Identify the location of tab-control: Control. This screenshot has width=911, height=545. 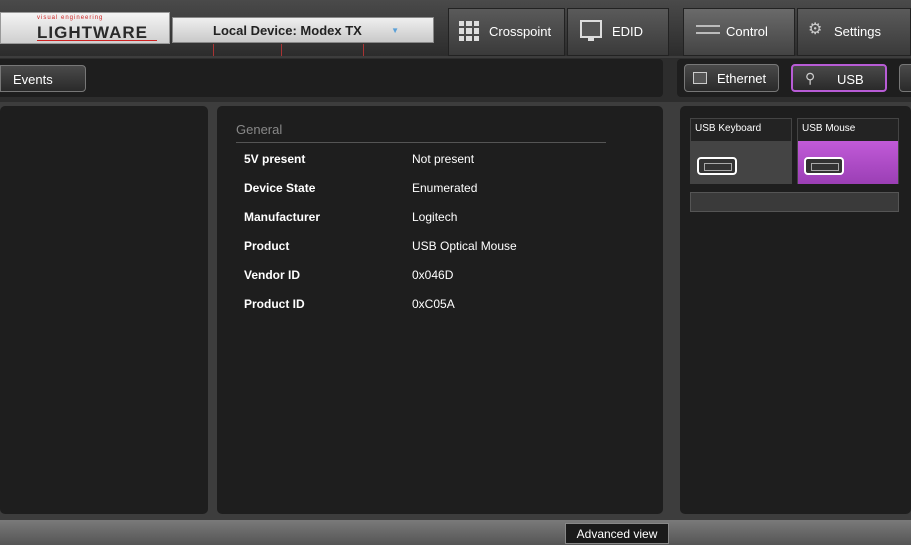
(739, 32).